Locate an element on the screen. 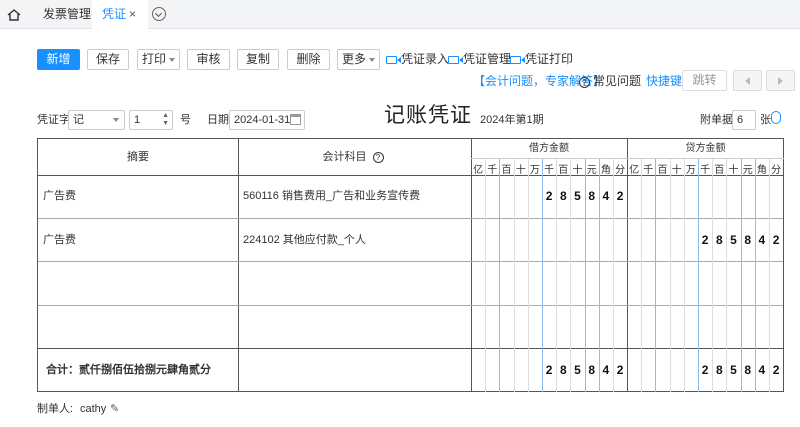 The image size is (800, 427). prev-button is located at coordinates (747, 80).